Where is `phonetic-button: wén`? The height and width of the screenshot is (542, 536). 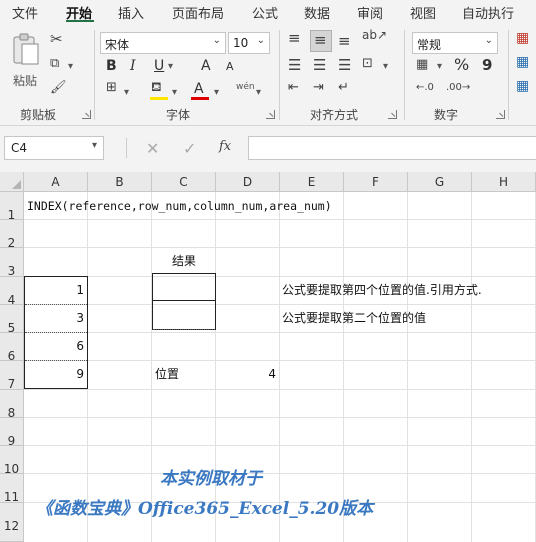
phonetic-button: wén is located at coordinates (245, 87).